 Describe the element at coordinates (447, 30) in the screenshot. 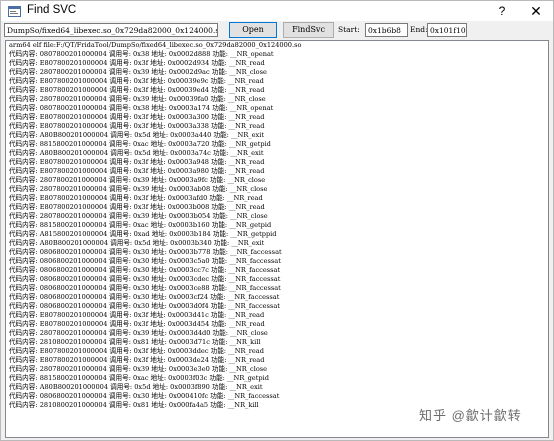

I see `end-address-input: 0x101f10` at that location.